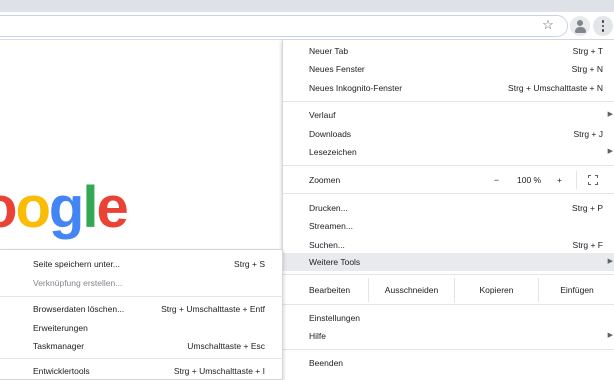 The image size is (614, 380). Describe the element at coordinates (448, 363) in the screenshot. I see `menu-item-exit: Beenden` at that location.